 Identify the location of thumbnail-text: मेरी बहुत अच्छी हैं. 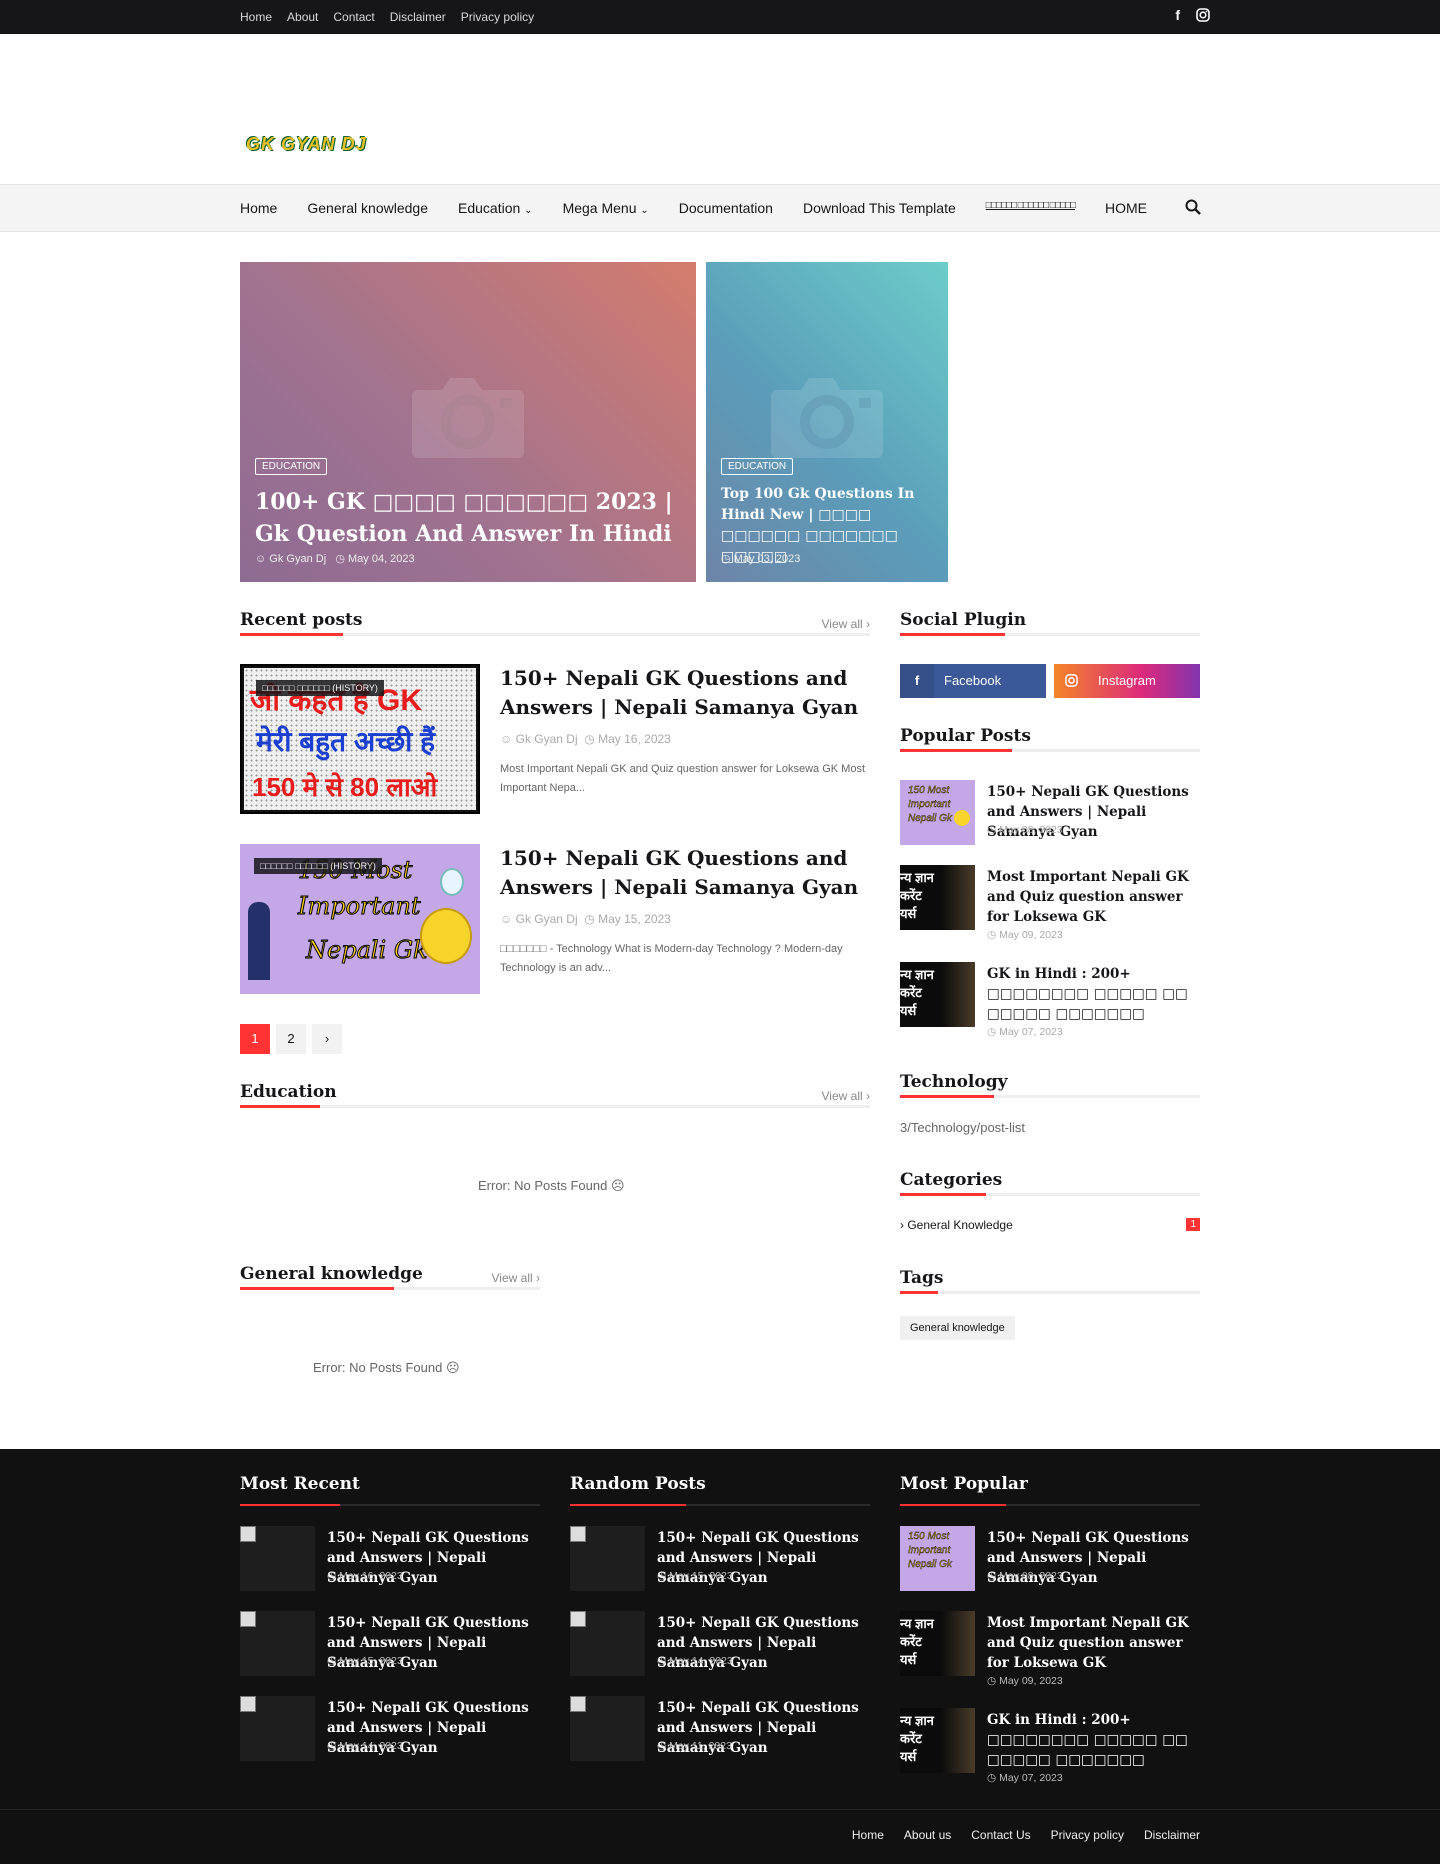
(346, 741).